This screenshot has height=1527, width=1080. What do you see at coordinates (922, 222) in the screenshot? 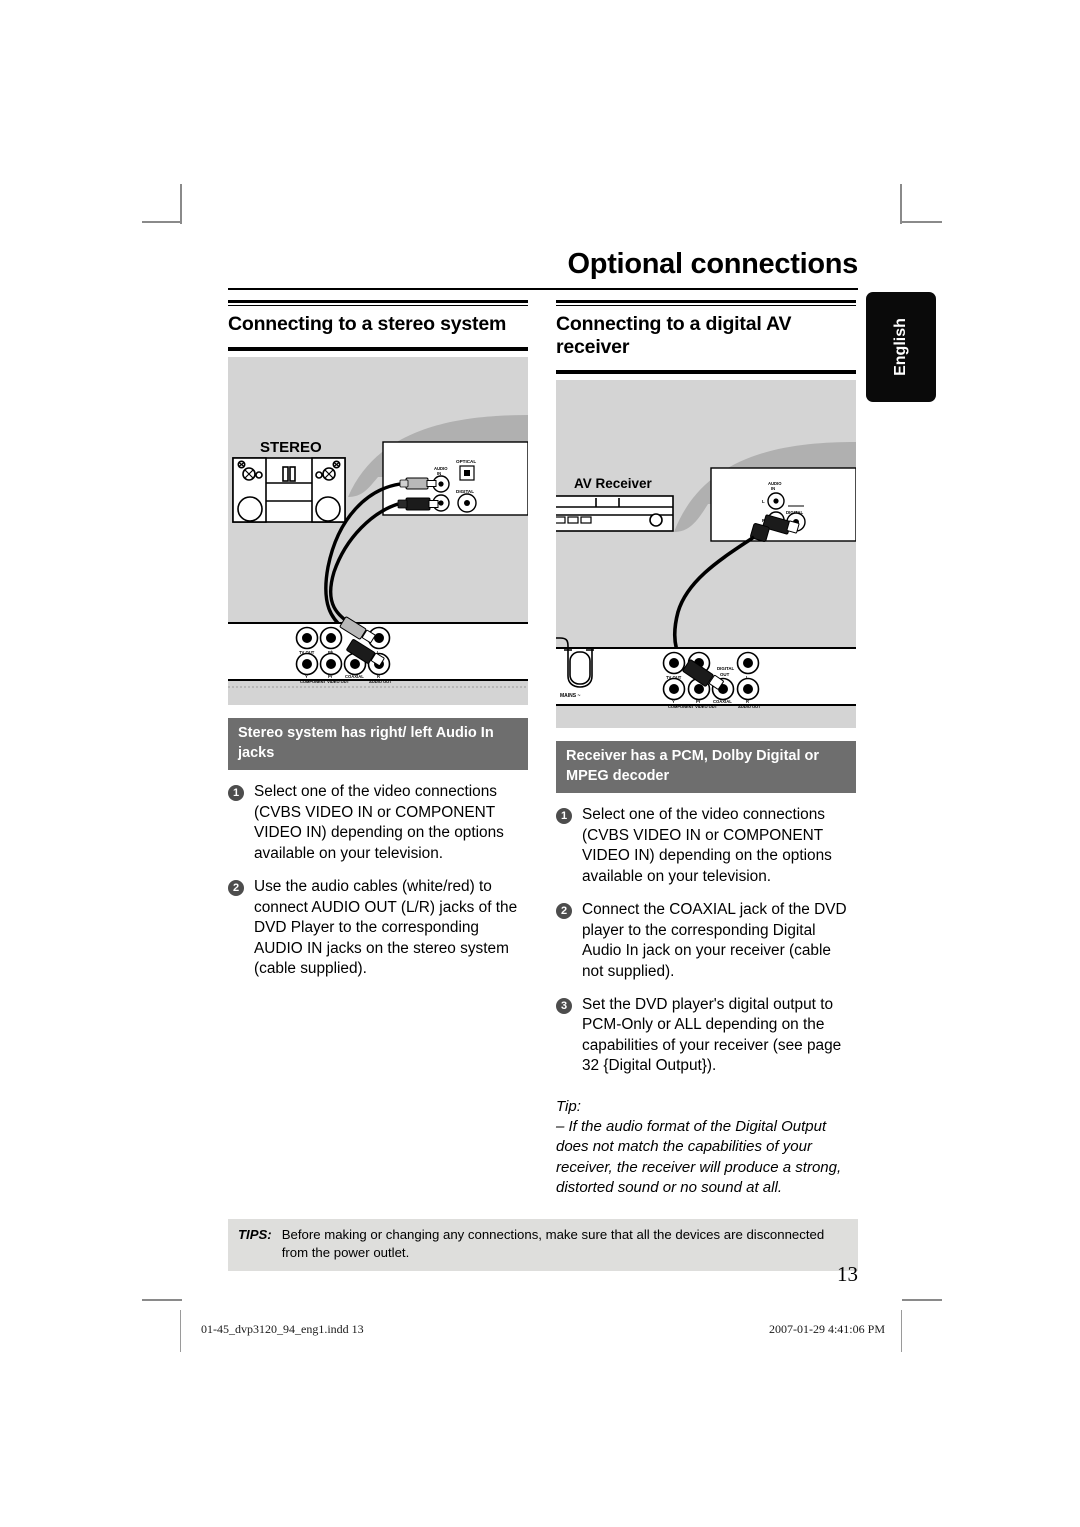
I see `crop-mark-top-right-horizontal` at bounding box center [922, 222].